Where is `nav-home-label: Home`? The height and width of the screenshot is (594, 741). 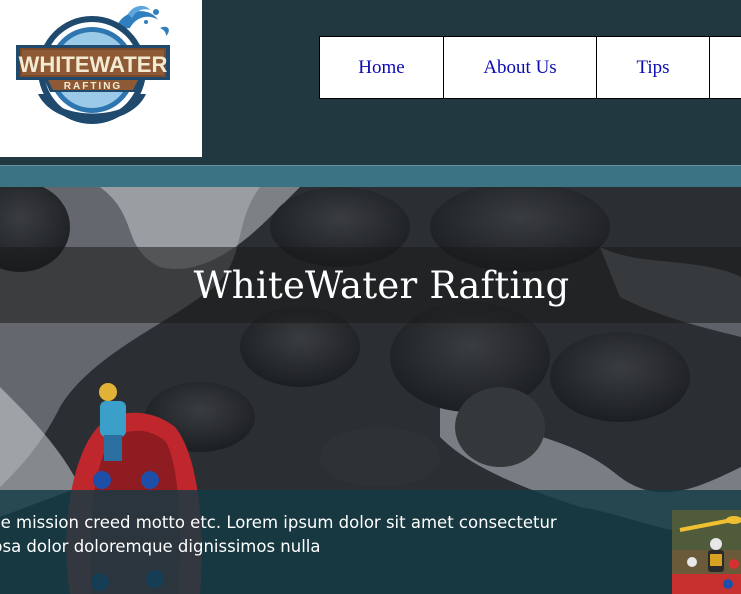 nav-home-label: Home is located at coordinates (381, 68).